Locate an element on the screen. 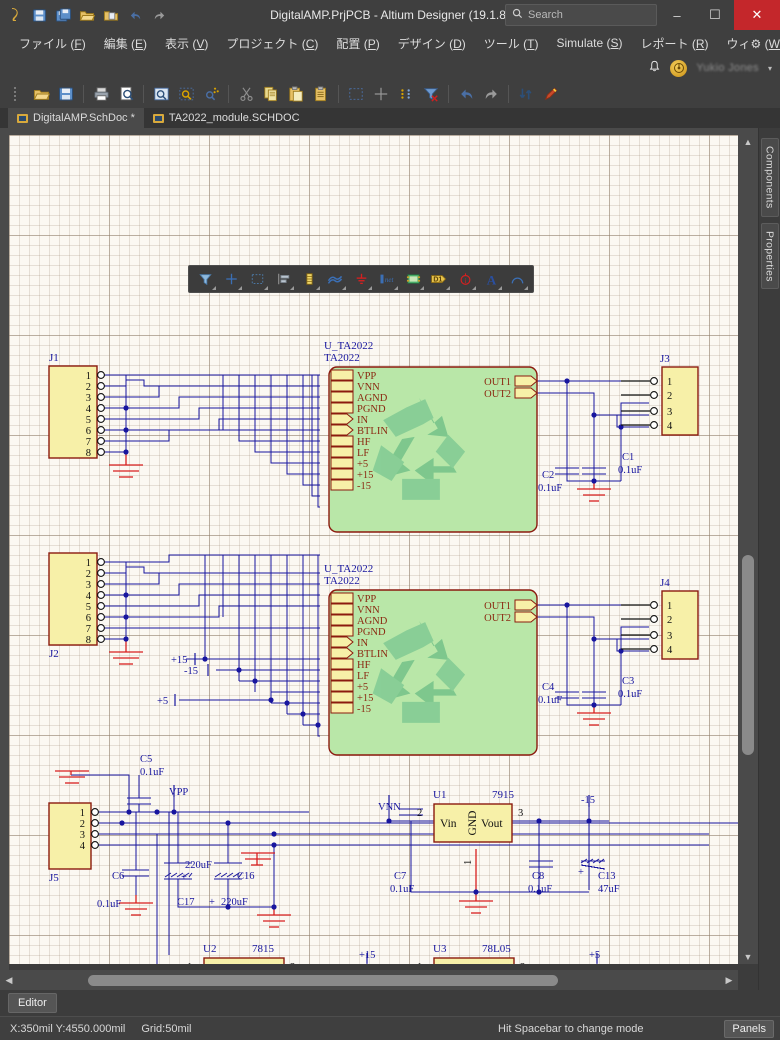  svg-text: 3 is located at coordinates (669, 636).